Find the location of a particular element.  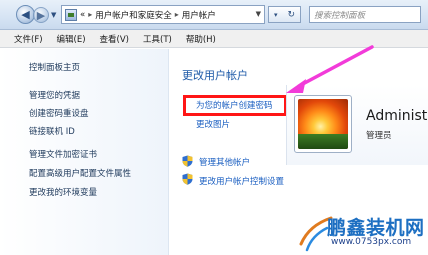

search-input: 搜索控制面板 is located at coordinates (365, 14).